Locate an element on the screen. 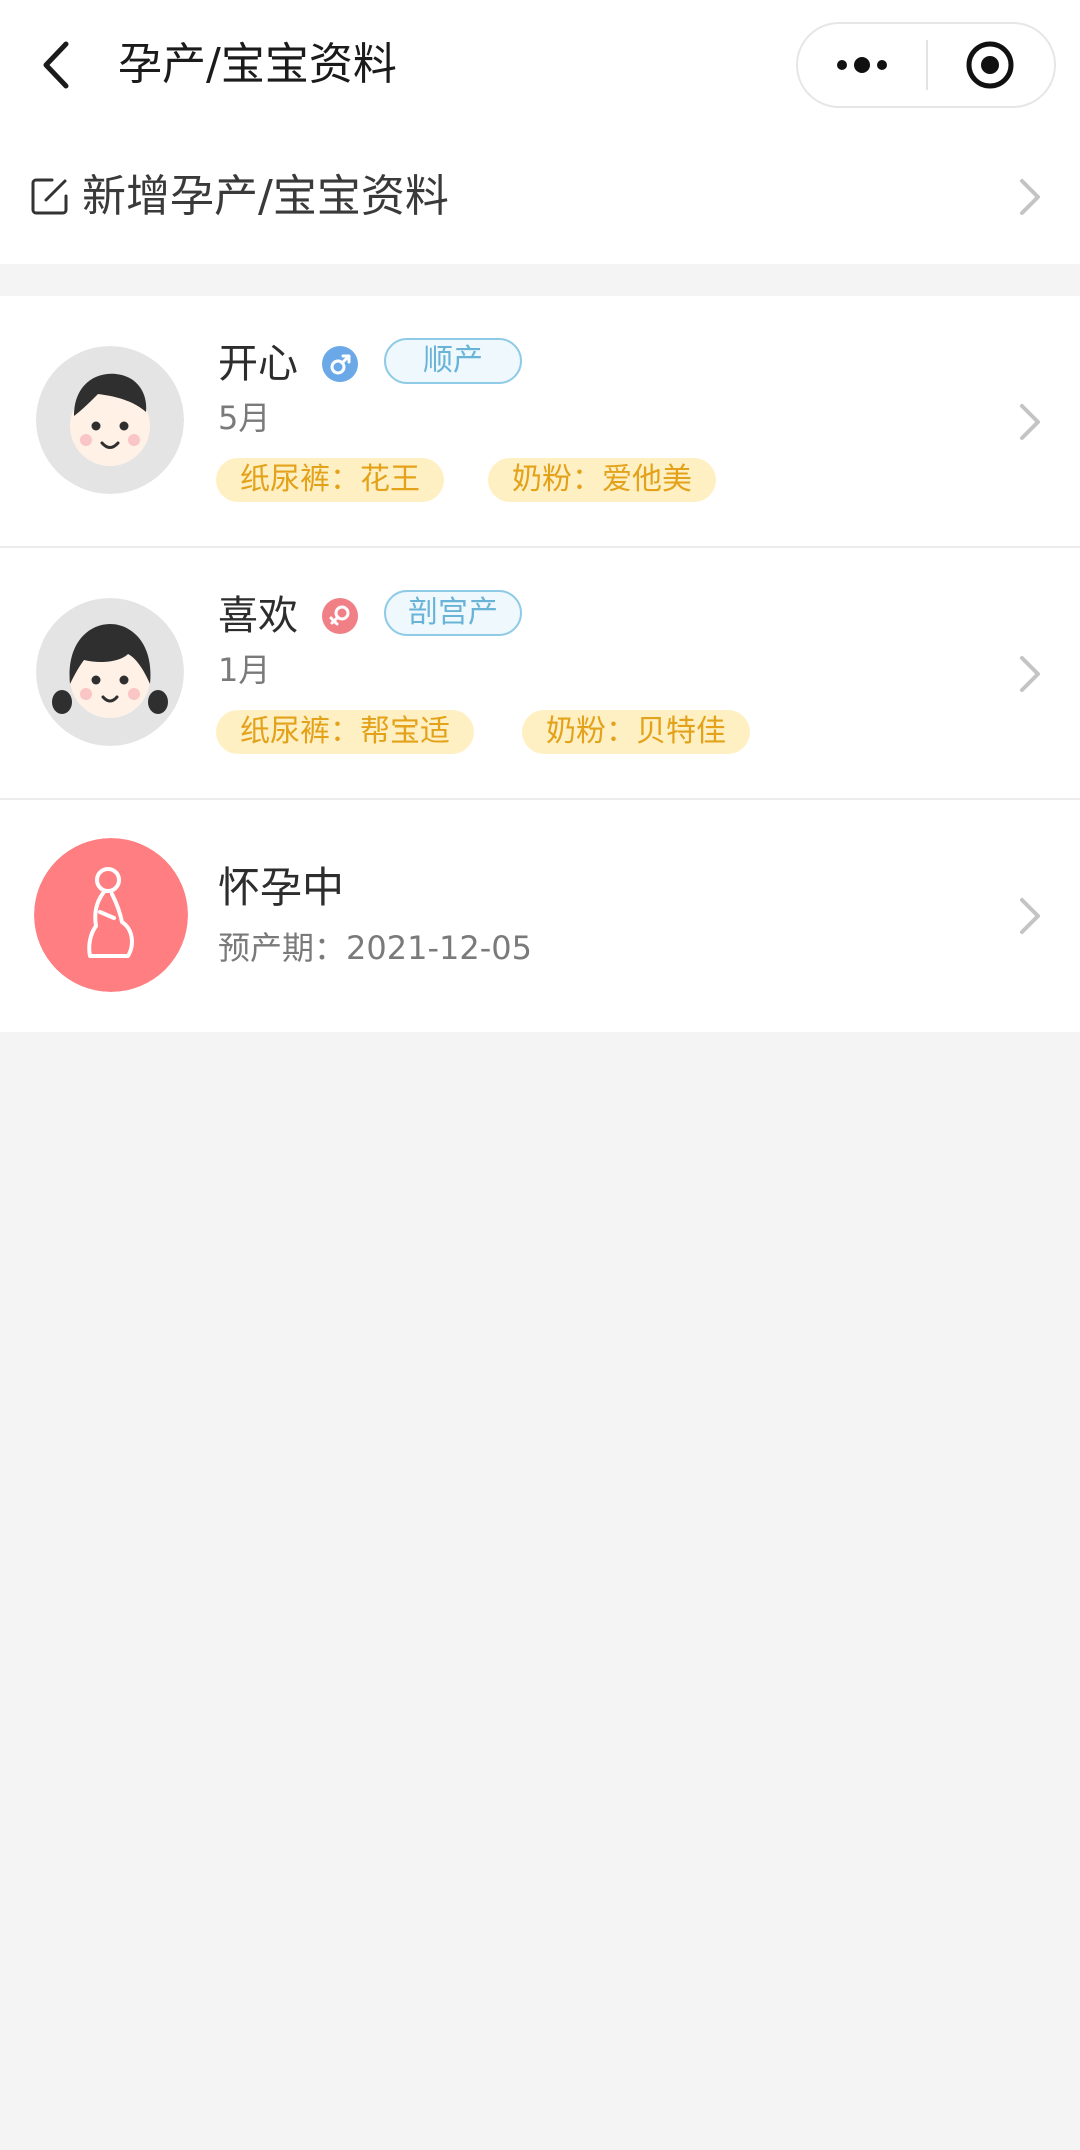 The image size is (1080, 2150). mini-program-capsule is located at coordinates (926, 65).